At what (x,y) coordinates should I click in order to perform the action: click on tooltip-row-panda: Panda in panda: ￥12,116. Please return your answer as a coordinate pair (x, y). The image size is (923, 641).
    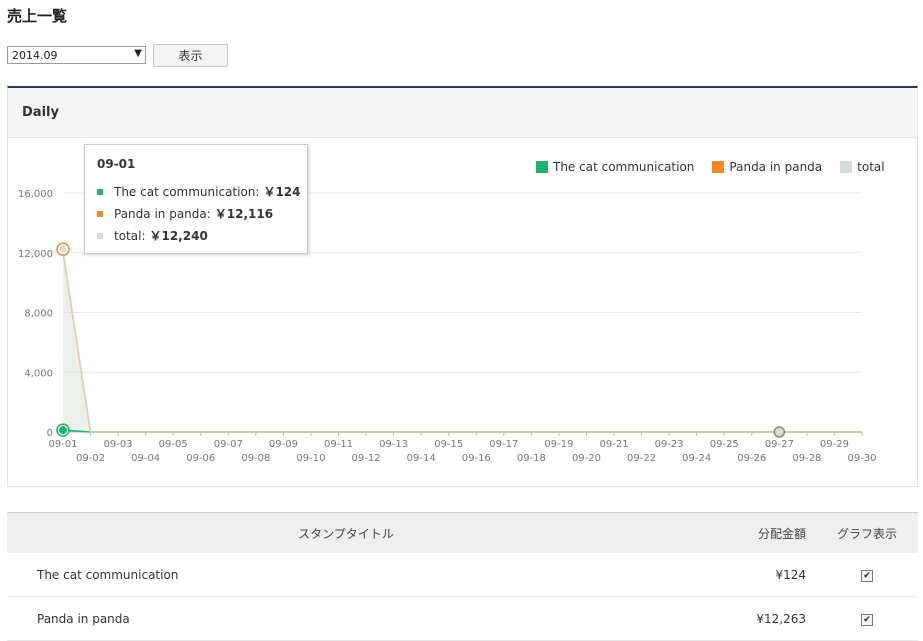
    Looking at the image, I should click on (185, 213).